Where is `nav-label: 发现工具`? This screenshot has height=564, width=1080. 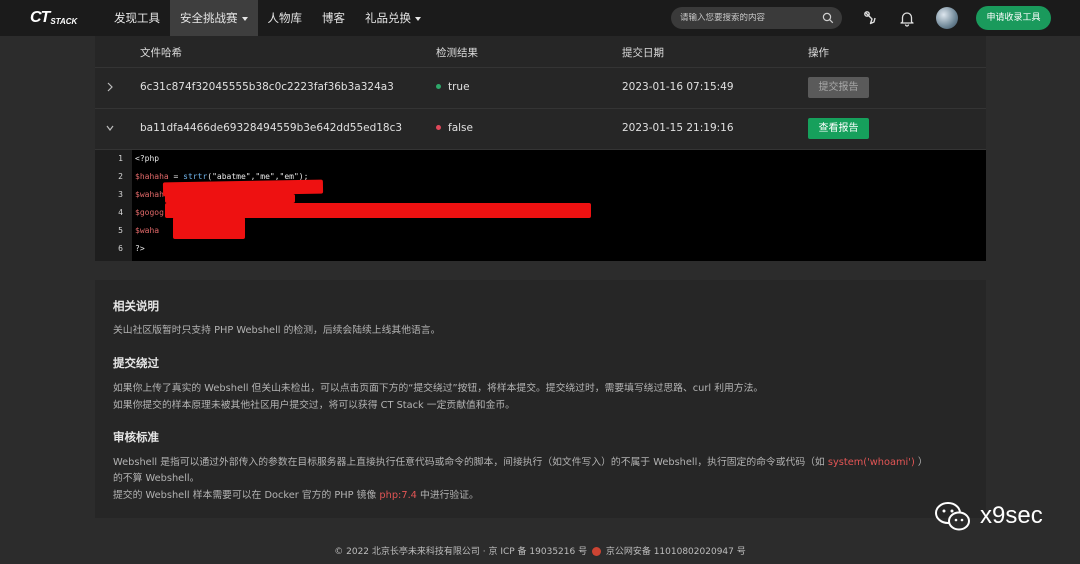
nav-label: 发现工具 is located at coordinates (137, 18).